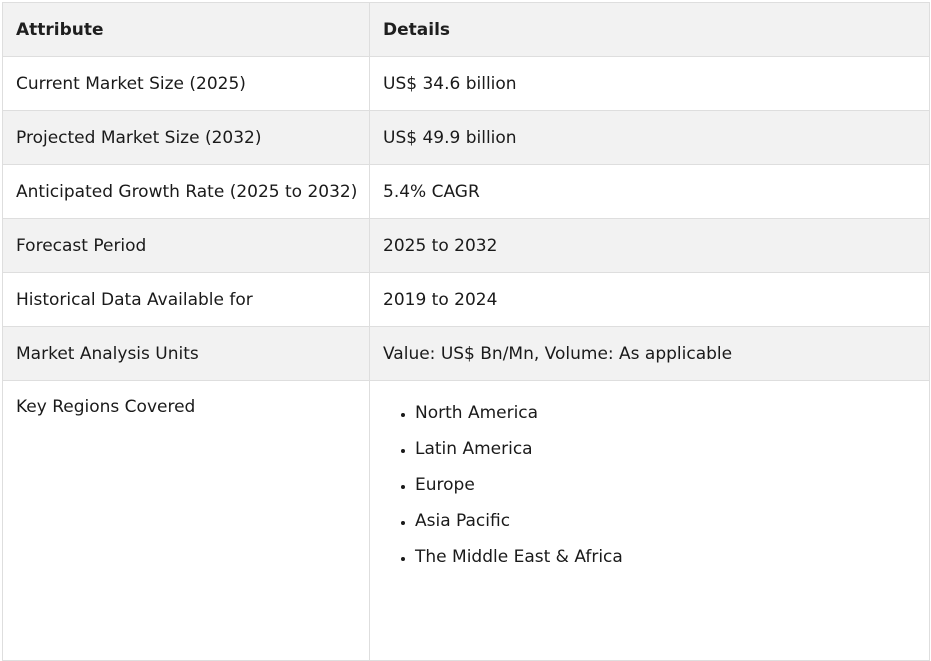  I want to click on row-details: 2025 to 2032, so click(649, 245).